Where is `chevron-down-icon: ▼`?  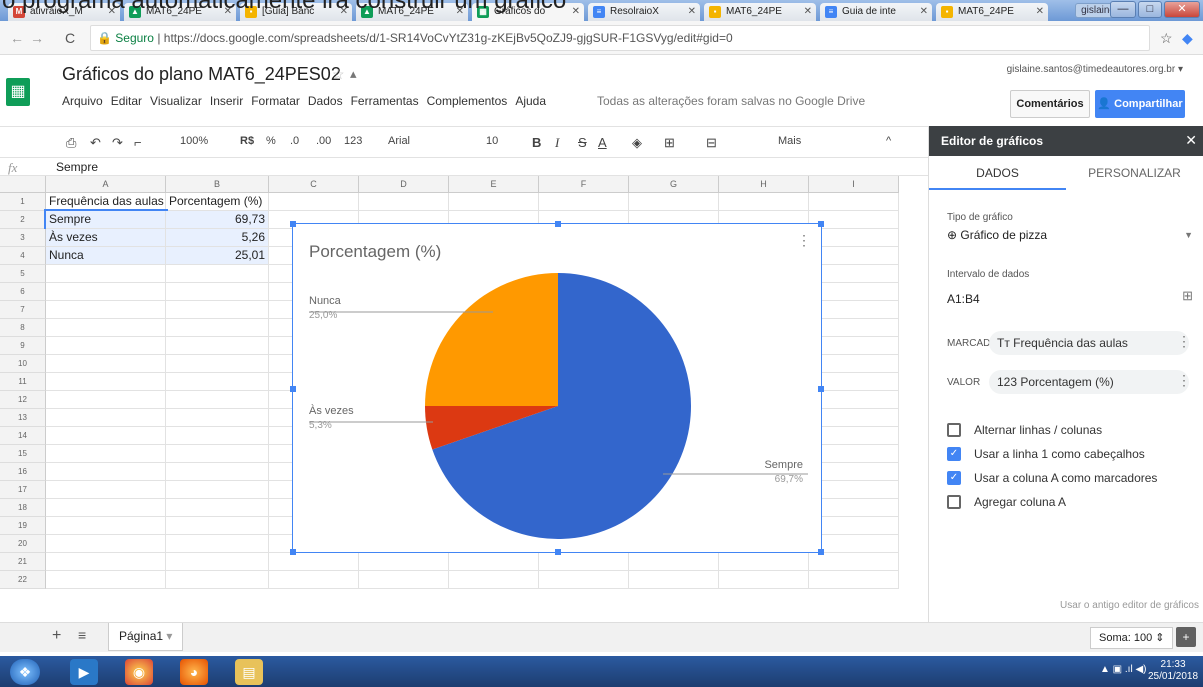 chevron-down-icon: ▼ is located at coordinates (1188, 235).